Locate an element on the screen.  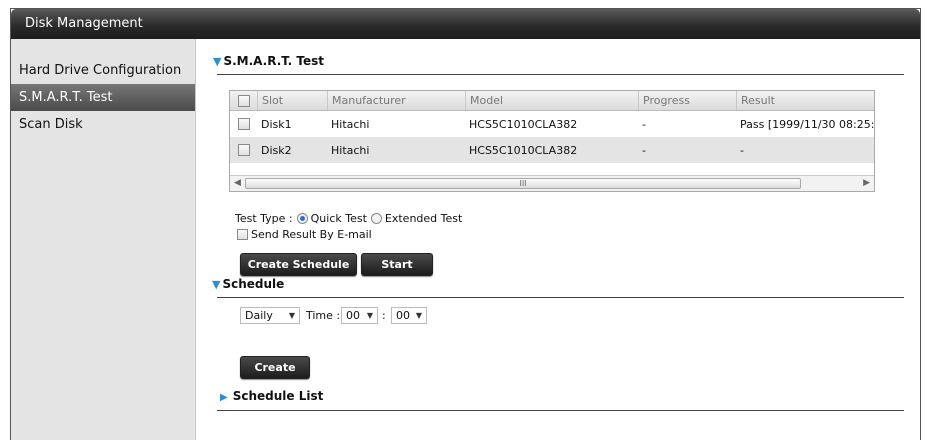
column-header-manufacturer: Manufacturer is located at coordinates (396, 100).